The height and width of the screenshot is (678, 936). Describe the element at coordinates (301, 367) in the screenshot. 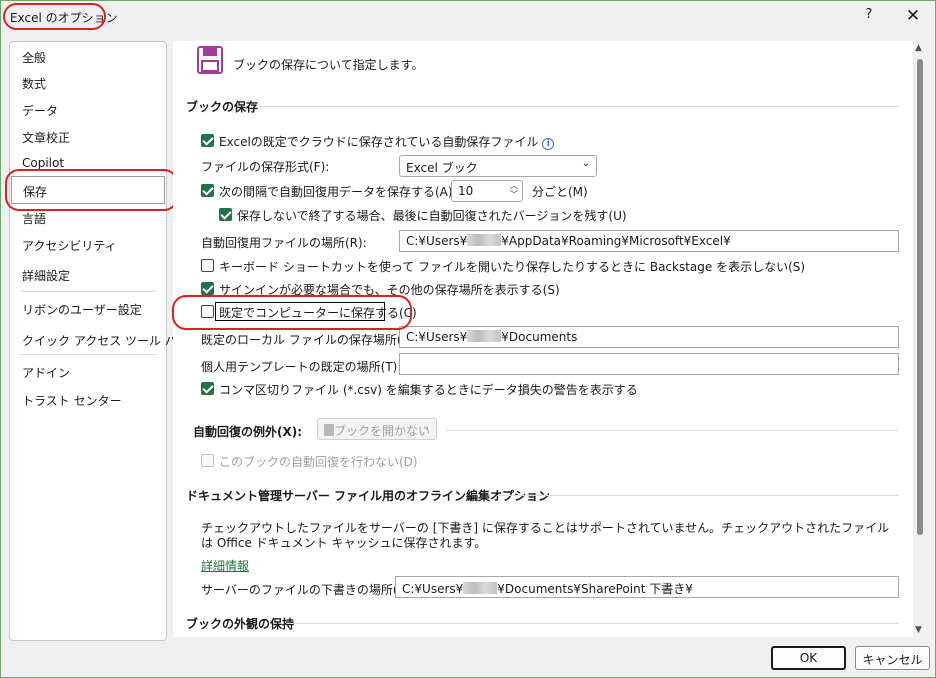

I see `personal-templates-label: 個人用テンプレートの既定の場所(T):` at that location.